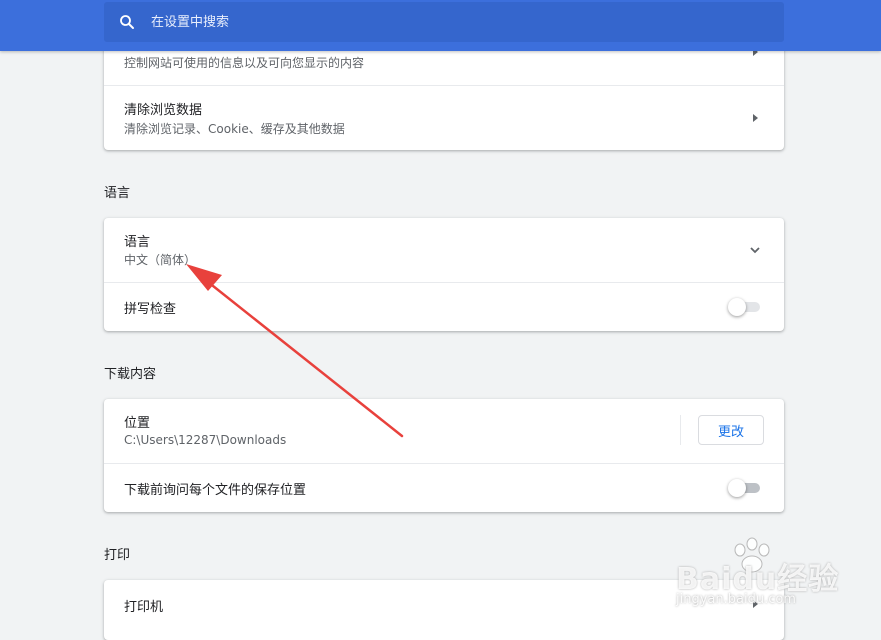 The height and width of the screenshot is (640, 881). What do you see at coordinates (160, 260) in the screenshot?
I see `language-value: 中文（简体）` at bounding box center [160, 260].